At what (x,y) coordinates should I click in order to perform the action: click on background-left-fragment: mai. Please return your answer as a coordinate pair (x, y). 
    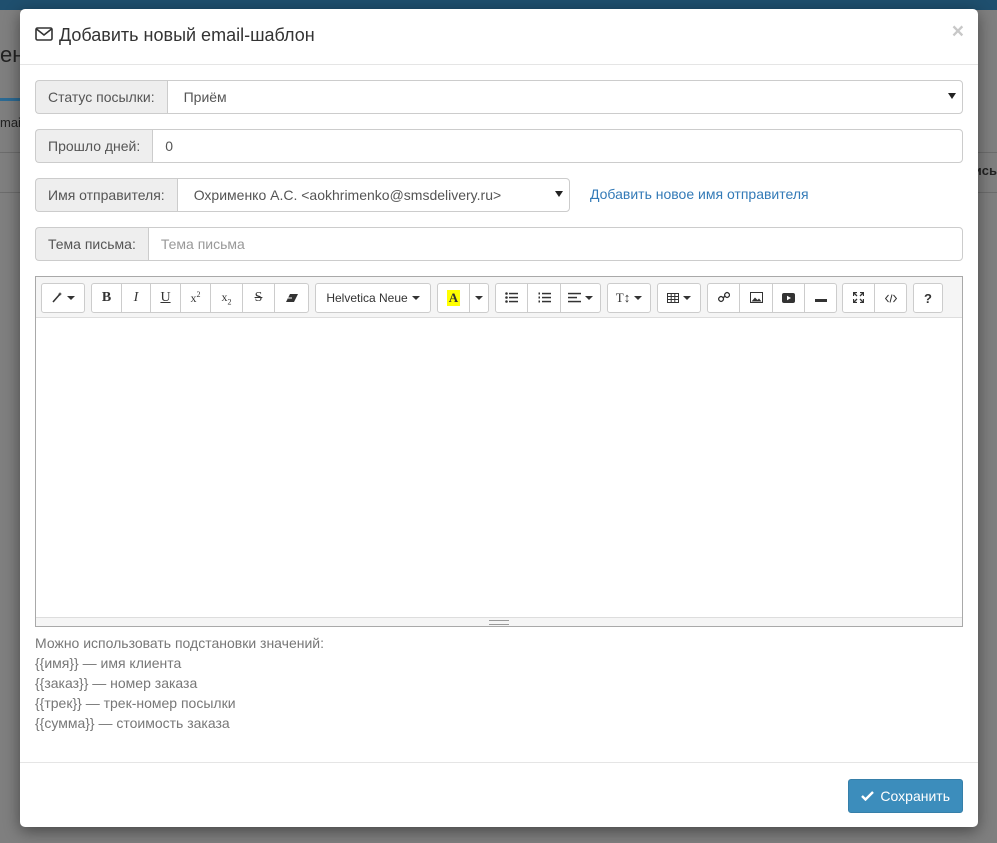
    Looking at the image, I should click on (10, 122).